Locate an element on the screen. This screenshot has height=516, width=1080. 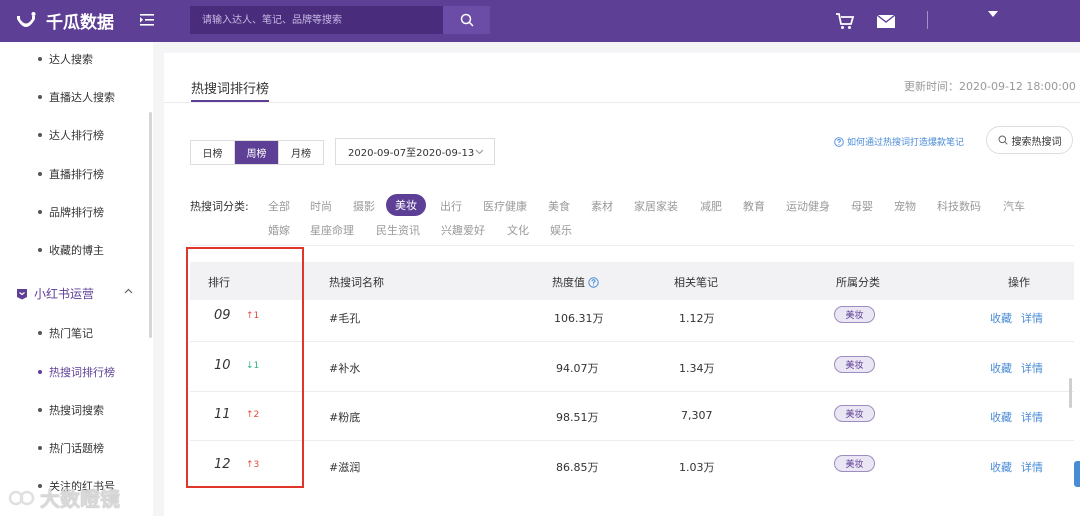
notes-cell: 7,307 is located at coordinates (697, 415).